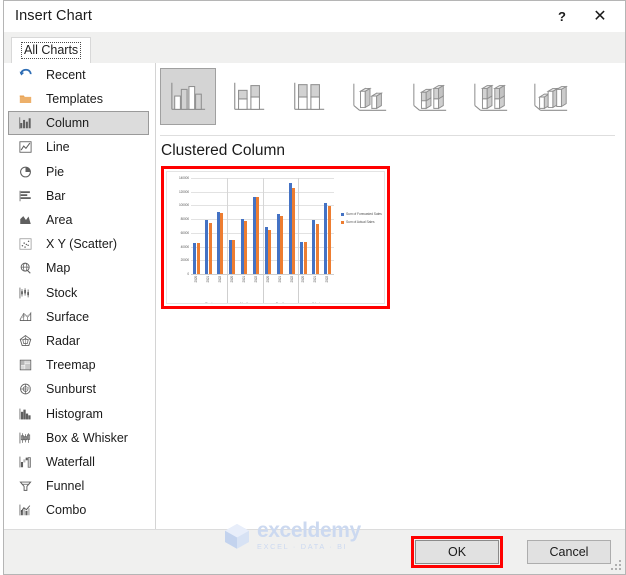 Image resolution: width=626 pixels, height=575 pixels. Describe the element at coordinates (79, 293) in the screenshot. I see `sidebar-item-stock: Stock` at that location.